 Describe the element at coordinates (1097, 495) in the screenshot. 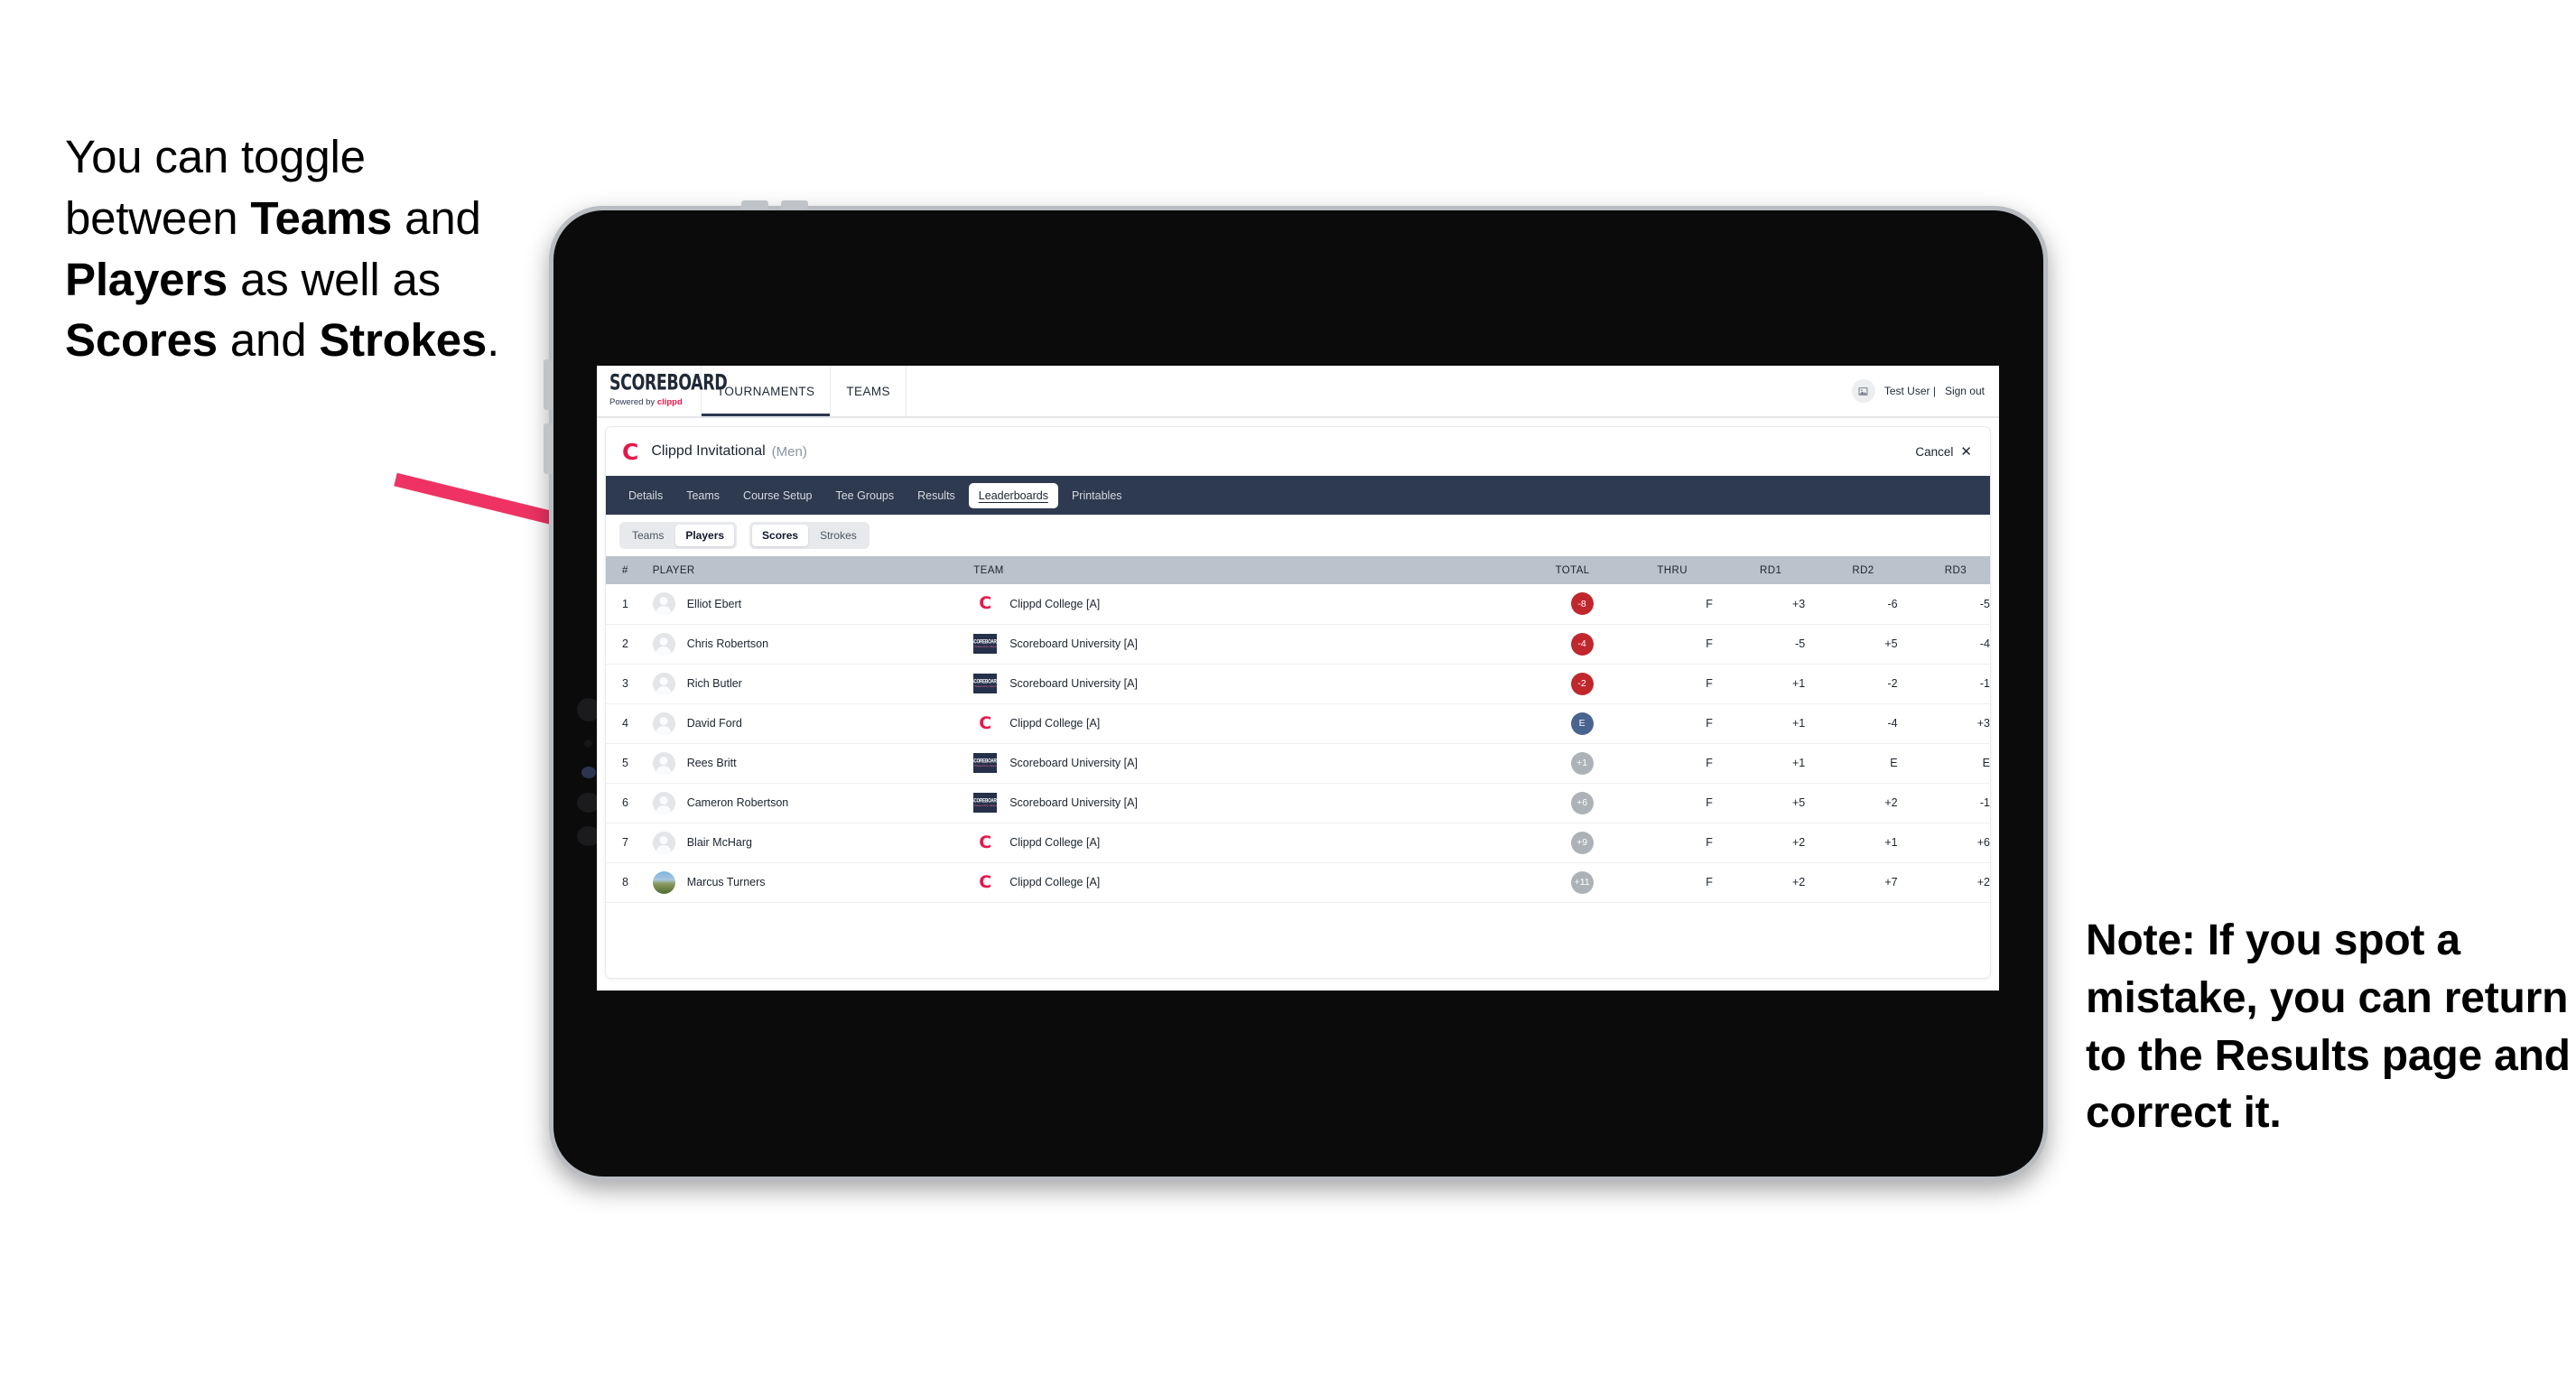

I see `subnav-tab-printables: Printables` at that location.